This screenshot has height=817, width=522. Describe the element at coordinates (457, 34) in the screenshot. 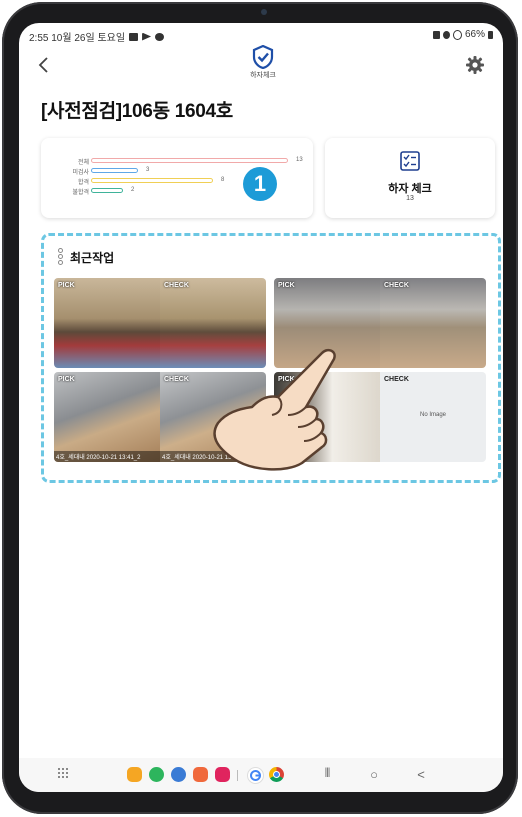

I see `dnd-icon` at that location.